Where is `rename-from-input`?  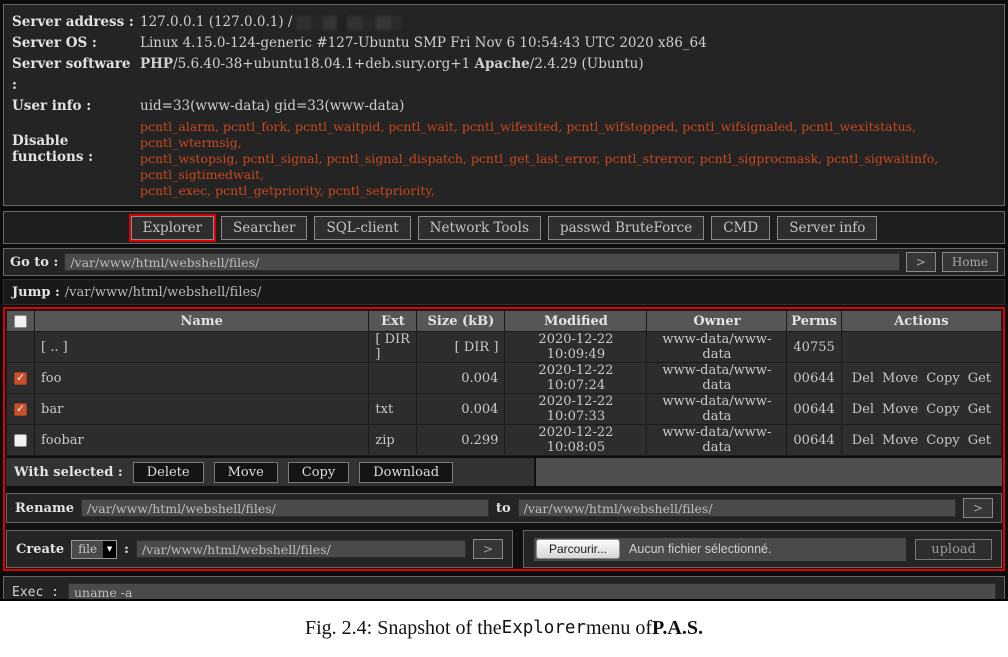 rename-from-input is located at coordinates (284, 508).